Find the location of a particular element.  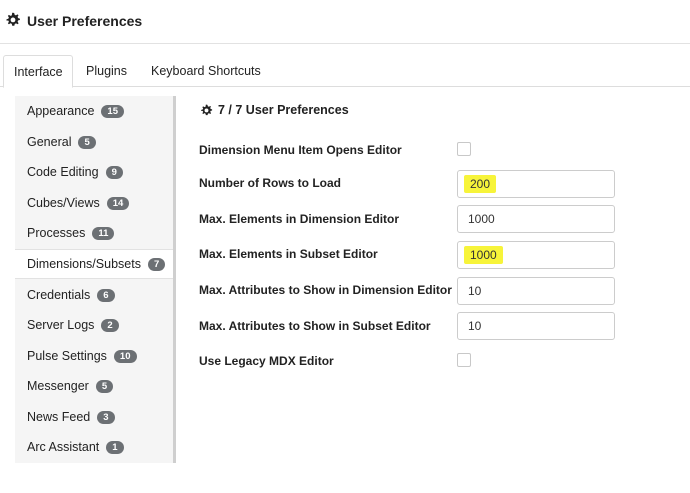

sidebar-item-messenger: Messenger 5 is located at coordinates (94, 386).